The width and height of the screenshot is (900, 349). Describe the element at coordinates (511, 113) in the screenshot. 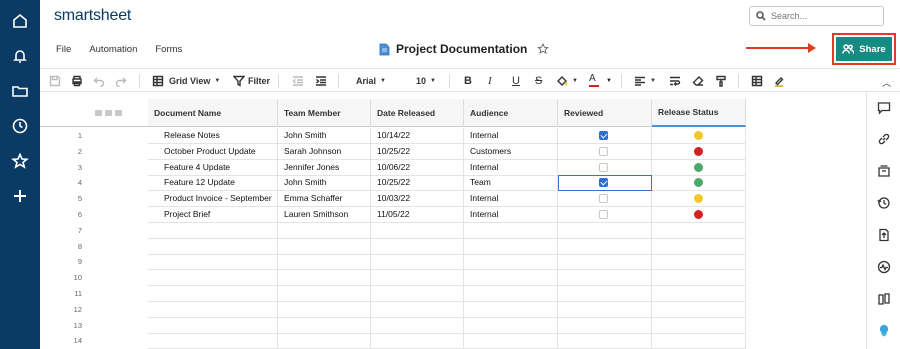

I see `column-header-audience: Audience` at that location.